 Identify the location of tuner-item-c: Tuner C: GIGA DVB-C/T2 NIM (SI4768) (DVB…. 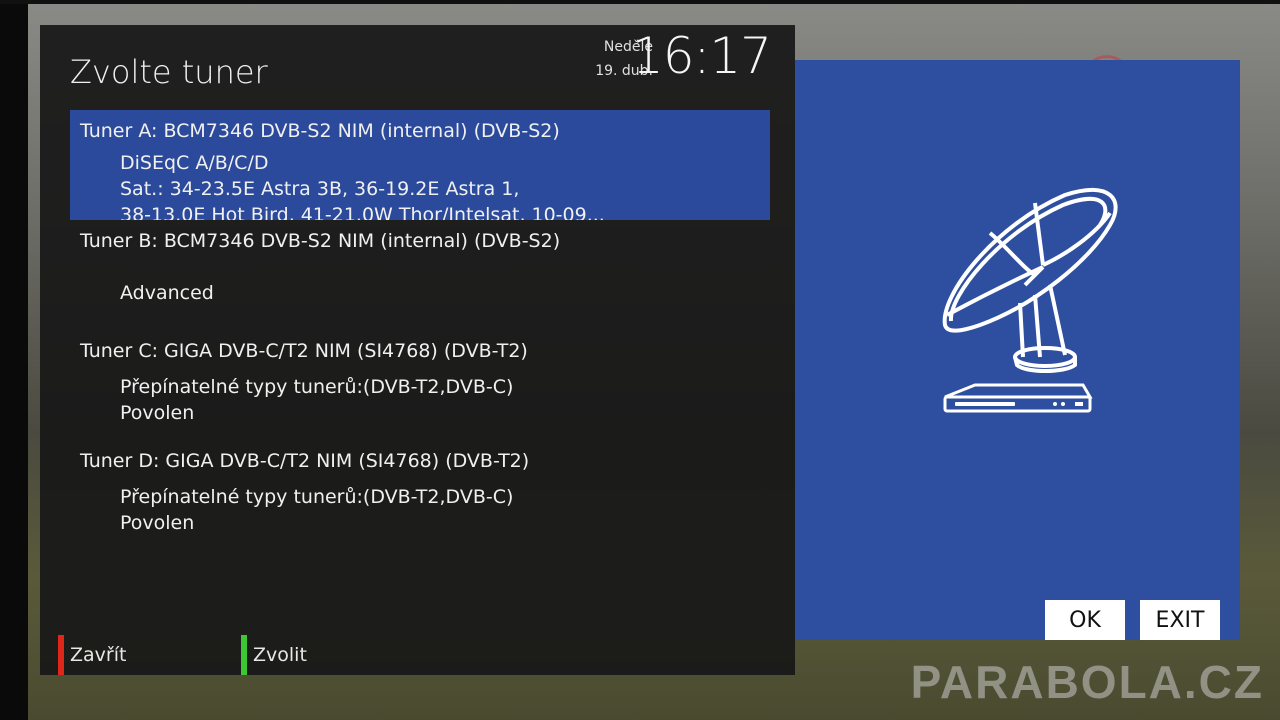
(420, 385).